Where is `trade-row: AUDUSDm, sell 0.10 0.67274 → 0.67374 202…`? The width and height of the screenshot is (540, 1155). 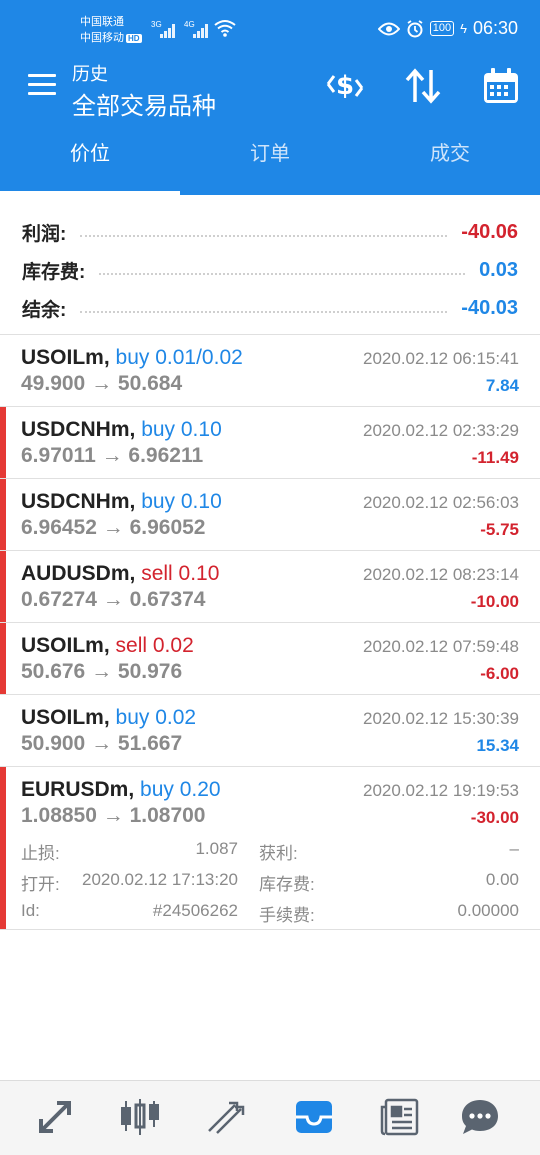 trade-row: AUDUSDm, sell 0.10 0.67274 → 0.67374 202… is located at coordinates (270, 587).